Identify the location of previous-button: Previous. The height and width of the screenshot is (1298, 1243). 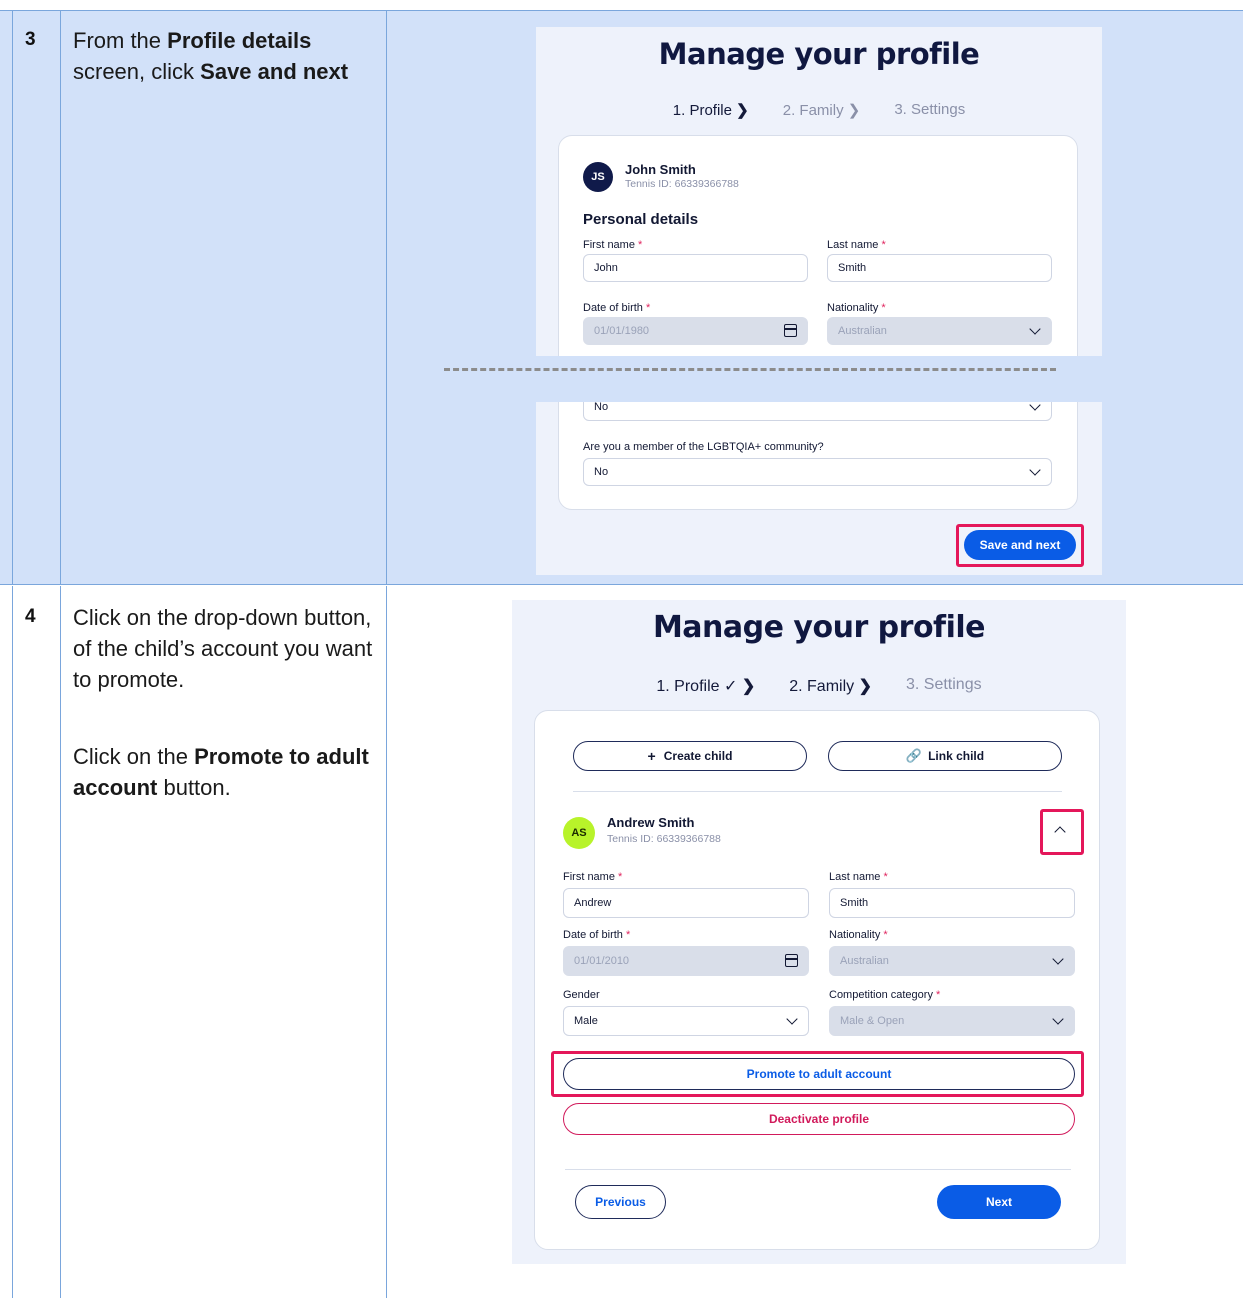
(620, 1202).